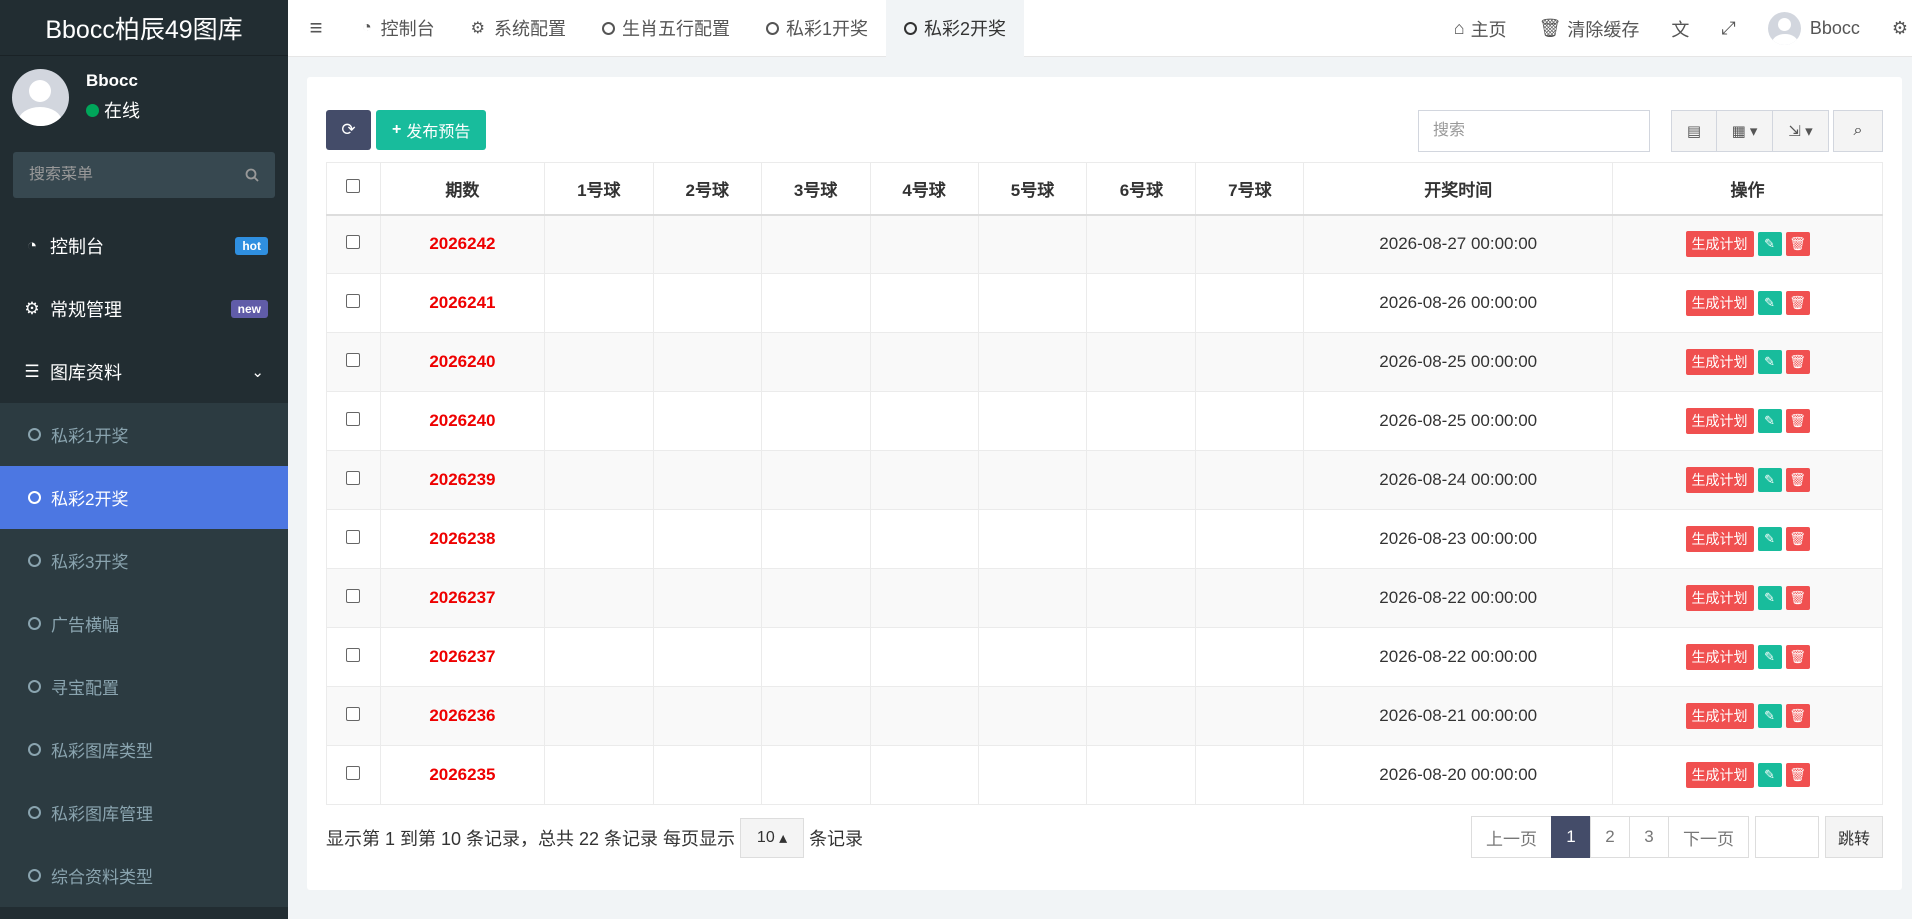 The height and width of the screenshot is (919, 1912). Describe the element at coordinates (1858, 131) in the screenshot. I see `advanced-search-button: ⌕` at that location.